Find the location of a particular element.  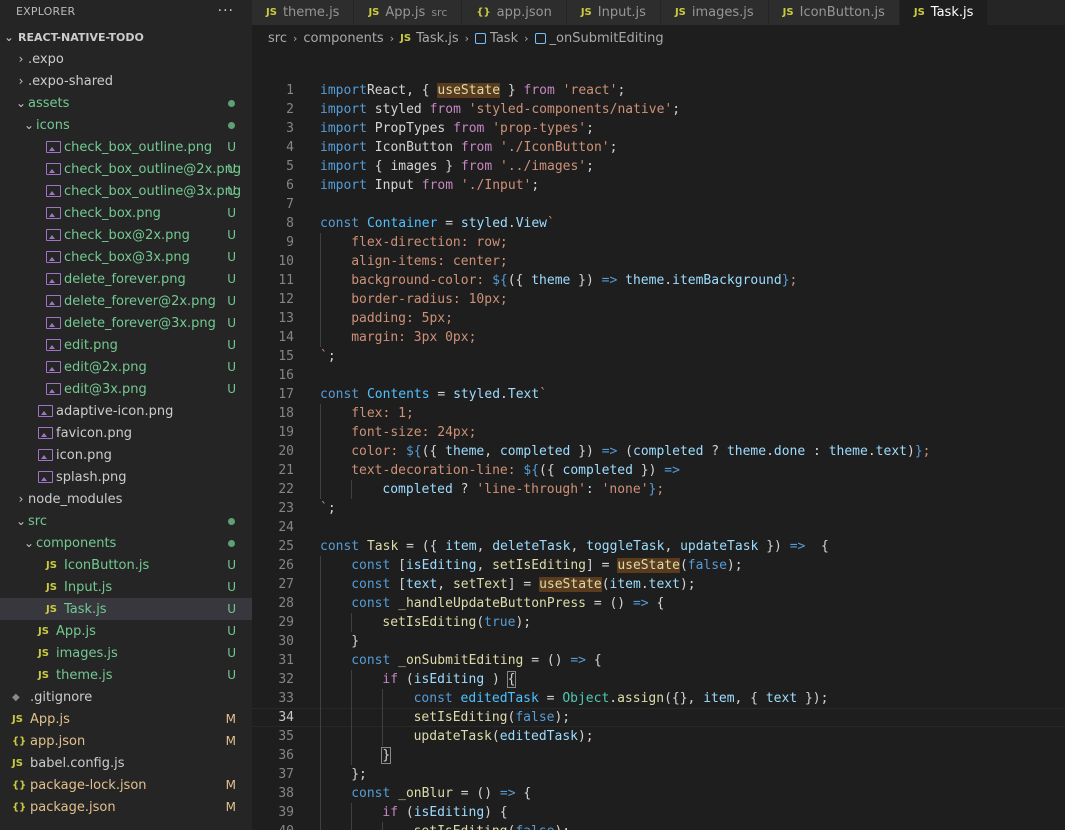

code-token: 'line-through' is located at coordinates (531, 489).